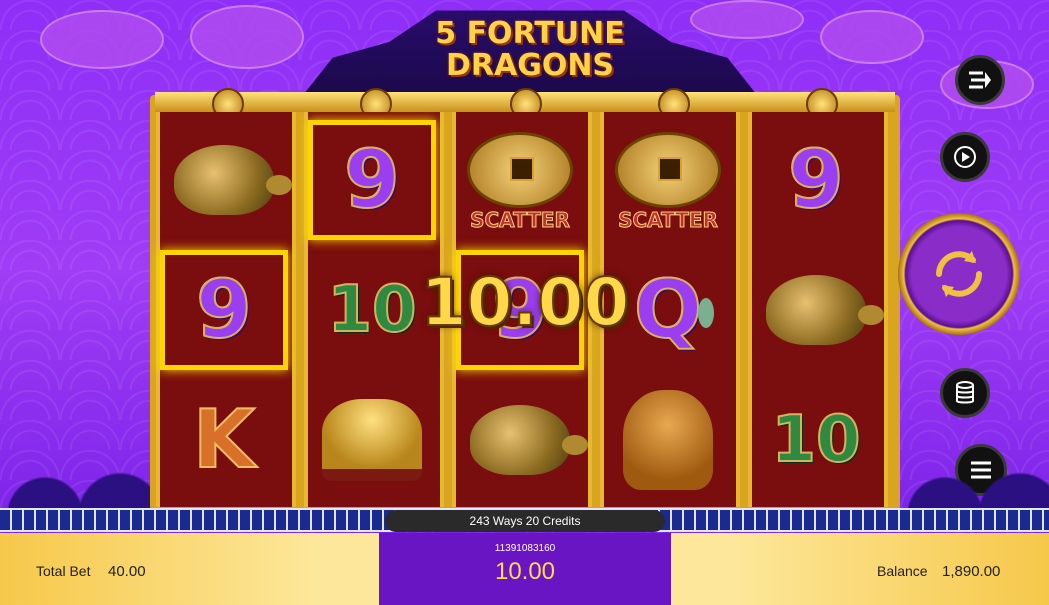 The width and height of the screenshot is (1049, 605). Describe the element at coordinates (706, 313) in the screenshot. I see `jade-icon` at that location.